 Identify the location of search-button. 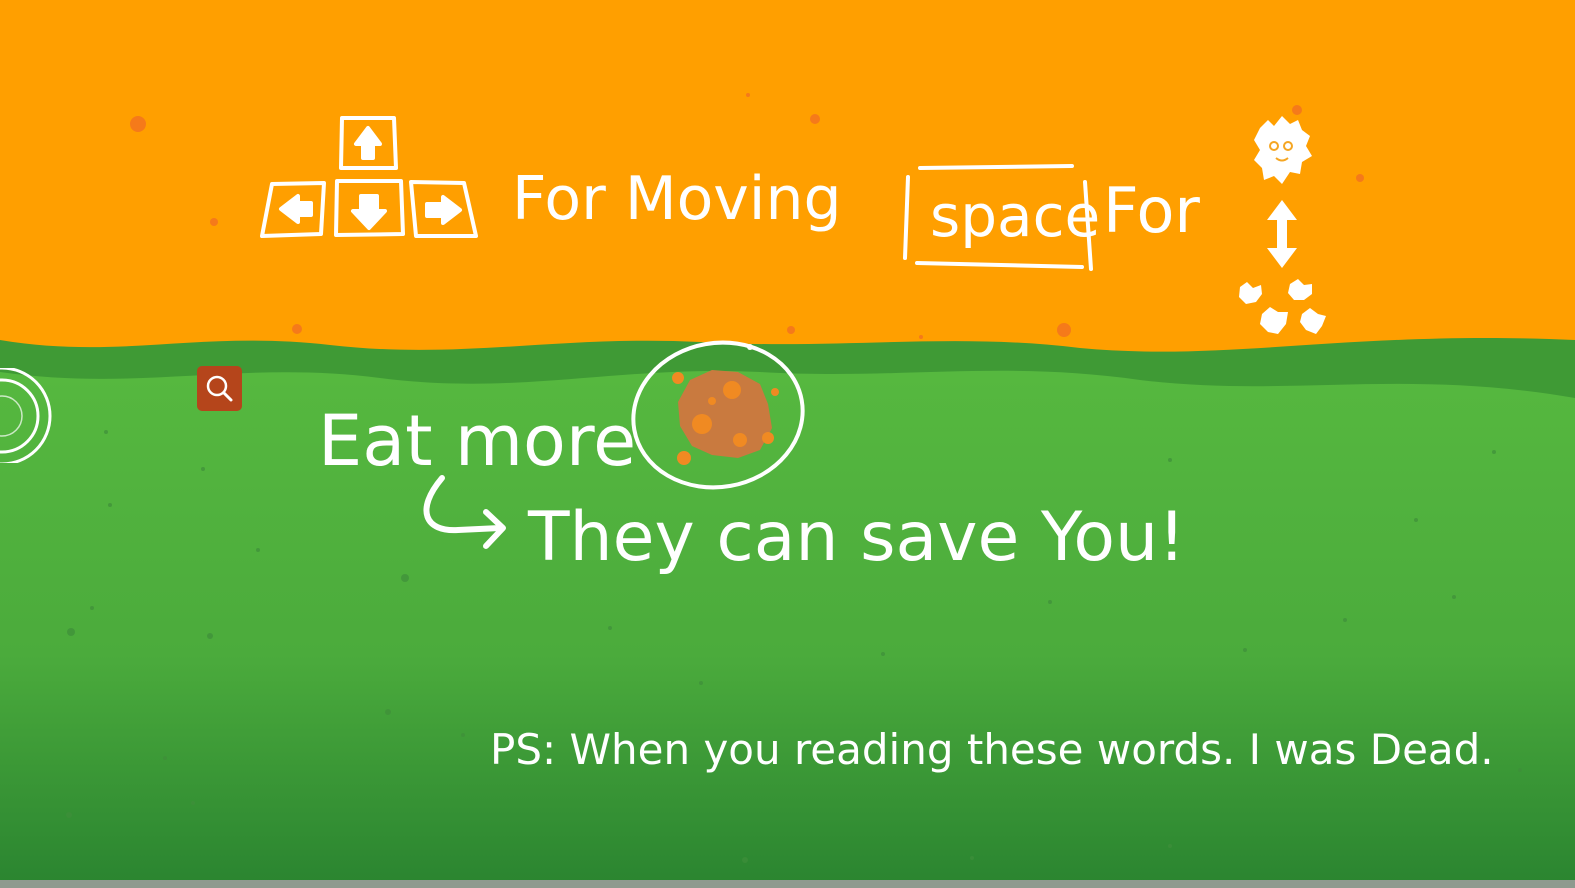
(219, 388).